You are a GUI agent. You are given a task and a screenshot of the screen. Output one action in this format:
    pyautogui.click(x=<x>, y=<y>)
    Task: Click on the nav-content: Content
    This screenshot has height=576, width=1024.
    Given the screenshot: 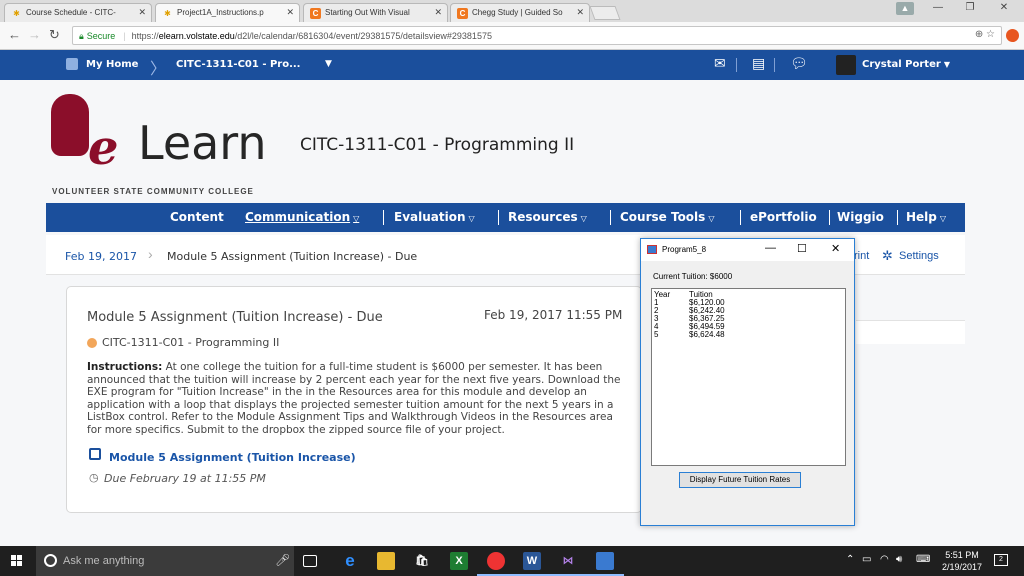 What is the action you would take?
    pyautogui.click(x=197, y=217)
    